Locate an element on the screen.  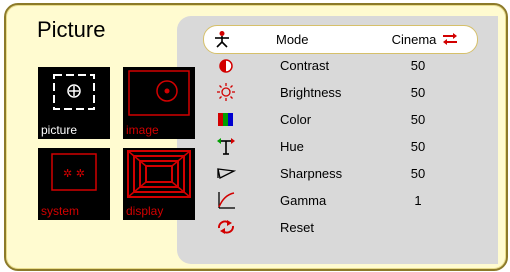
swap-arrows-icon is located at coordinates (450, 39).